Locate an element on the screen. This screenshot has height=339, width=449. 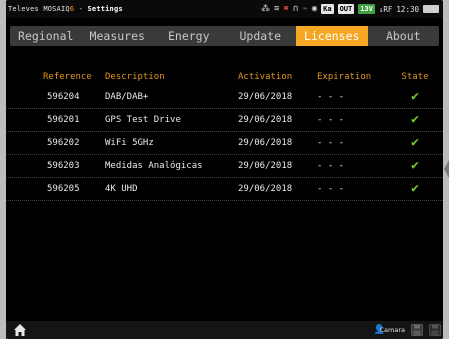
tab-licenses: Licenses is located at coordinates (332, 36).